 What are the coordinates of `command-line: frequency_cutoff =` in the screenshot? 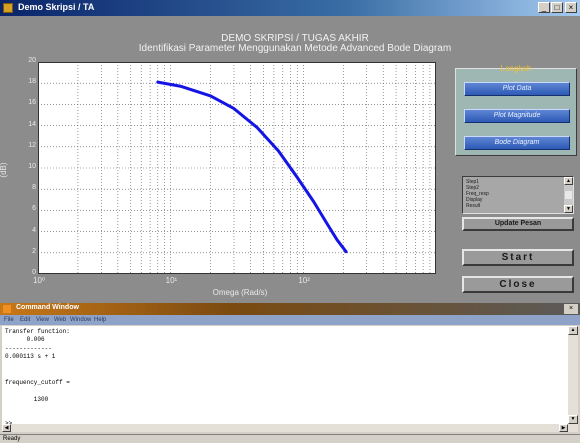 It's located at (37, 382).